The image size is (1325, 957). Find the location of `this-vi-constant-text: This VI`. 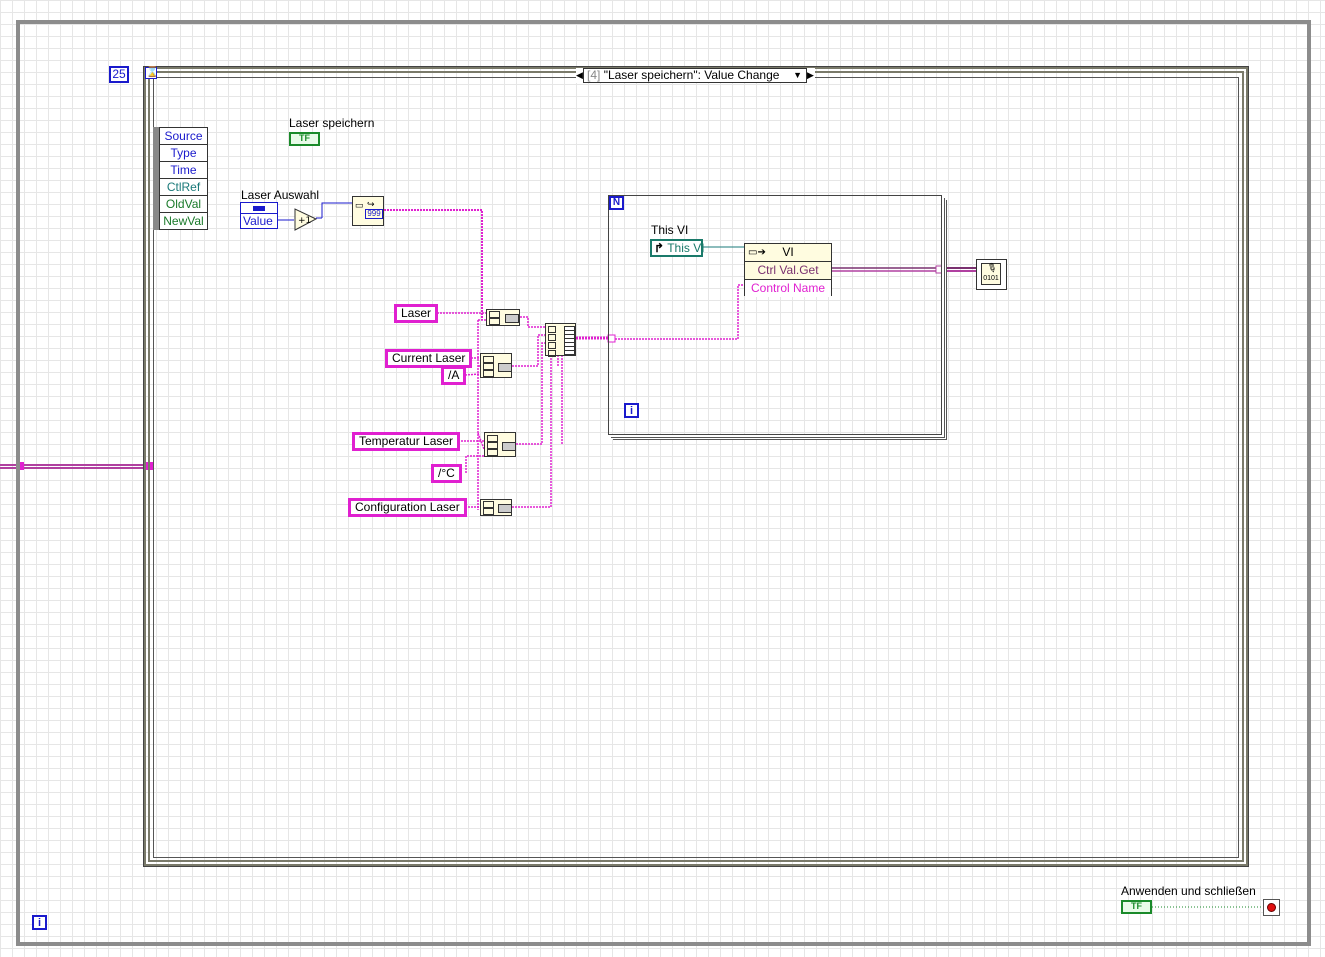

this-vi-constant-text: This VI is located at coordinates (686, 248).